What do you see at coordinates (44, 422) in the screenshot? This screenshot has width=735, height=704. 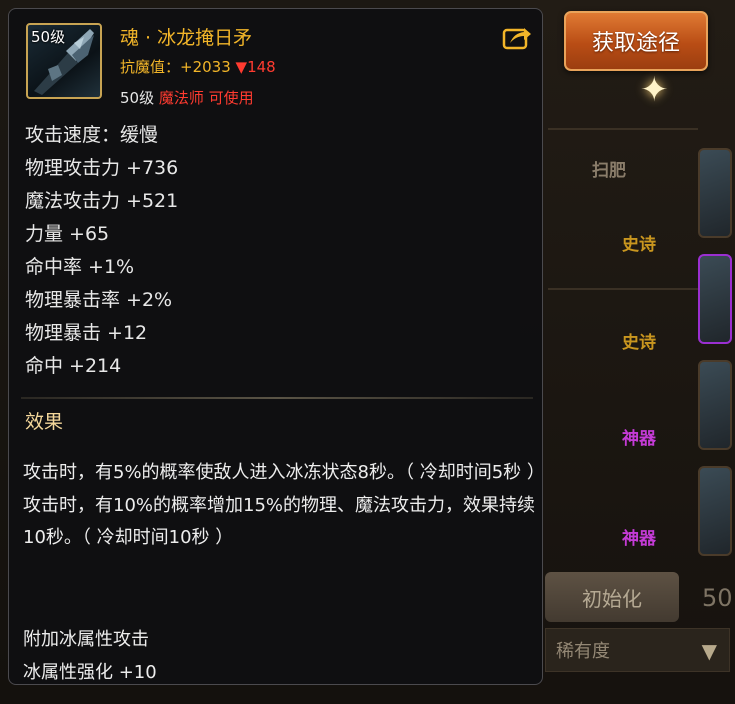 I see `effects-title: 效果` at bounding box center [44, 422].